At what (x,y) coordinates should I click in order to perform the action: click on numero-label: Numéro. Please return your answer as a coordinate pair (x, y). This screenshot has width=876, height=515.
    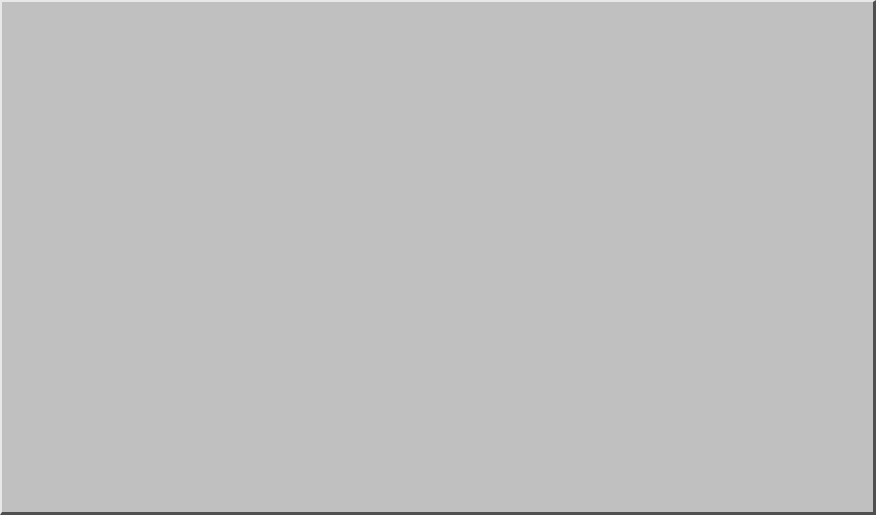
    Looking at the image, I should click on (737, 56).